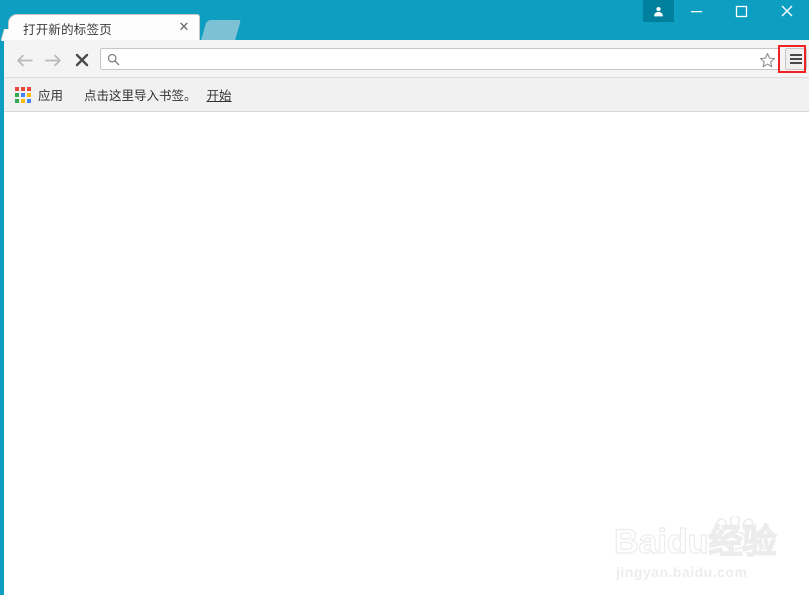 This screenshot has height=595, width=809. I want to click on maximize-button, so click(741, 11).